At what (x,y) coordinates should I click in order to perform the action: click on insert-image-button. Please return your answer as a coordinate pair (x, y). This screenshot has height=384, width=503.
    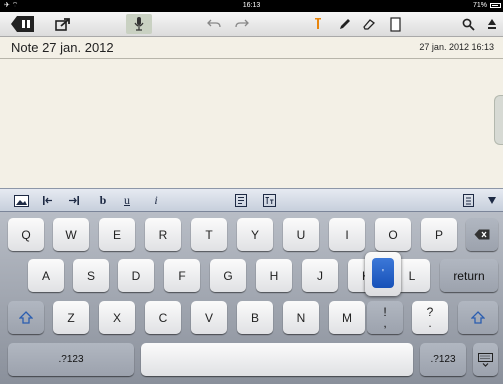
    Looking at the image, I should click on (21, 200).